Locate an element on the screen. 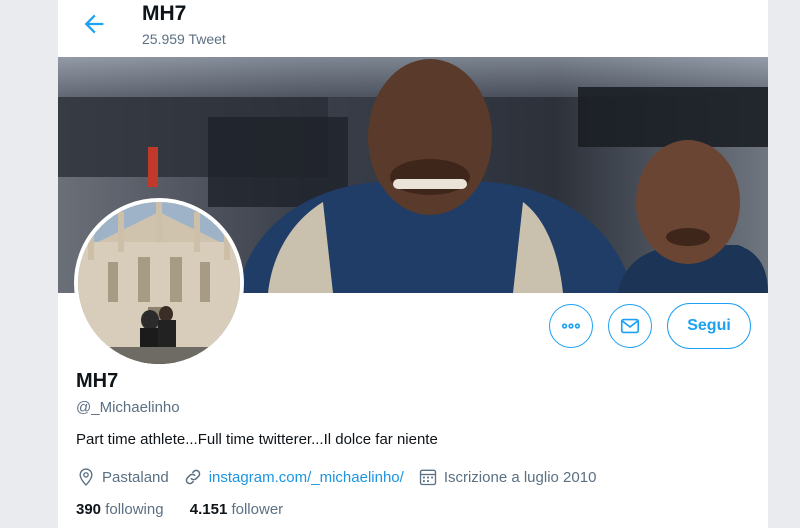 The image size is (800, 528). profile-handle: @_Michaelinho is located at coordinates (128, 407).